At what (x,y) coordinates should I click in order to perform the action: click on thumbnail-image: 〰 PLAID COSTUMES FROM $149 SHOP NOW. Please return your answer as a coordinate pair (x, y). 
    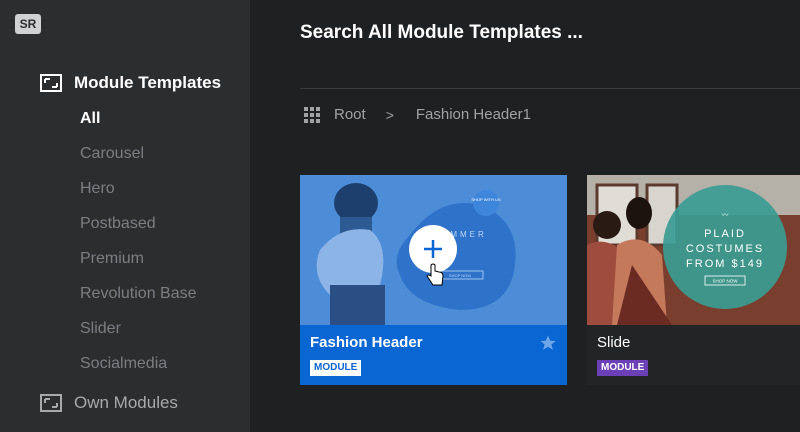
    Looking at the image, I should click on (693, 250).